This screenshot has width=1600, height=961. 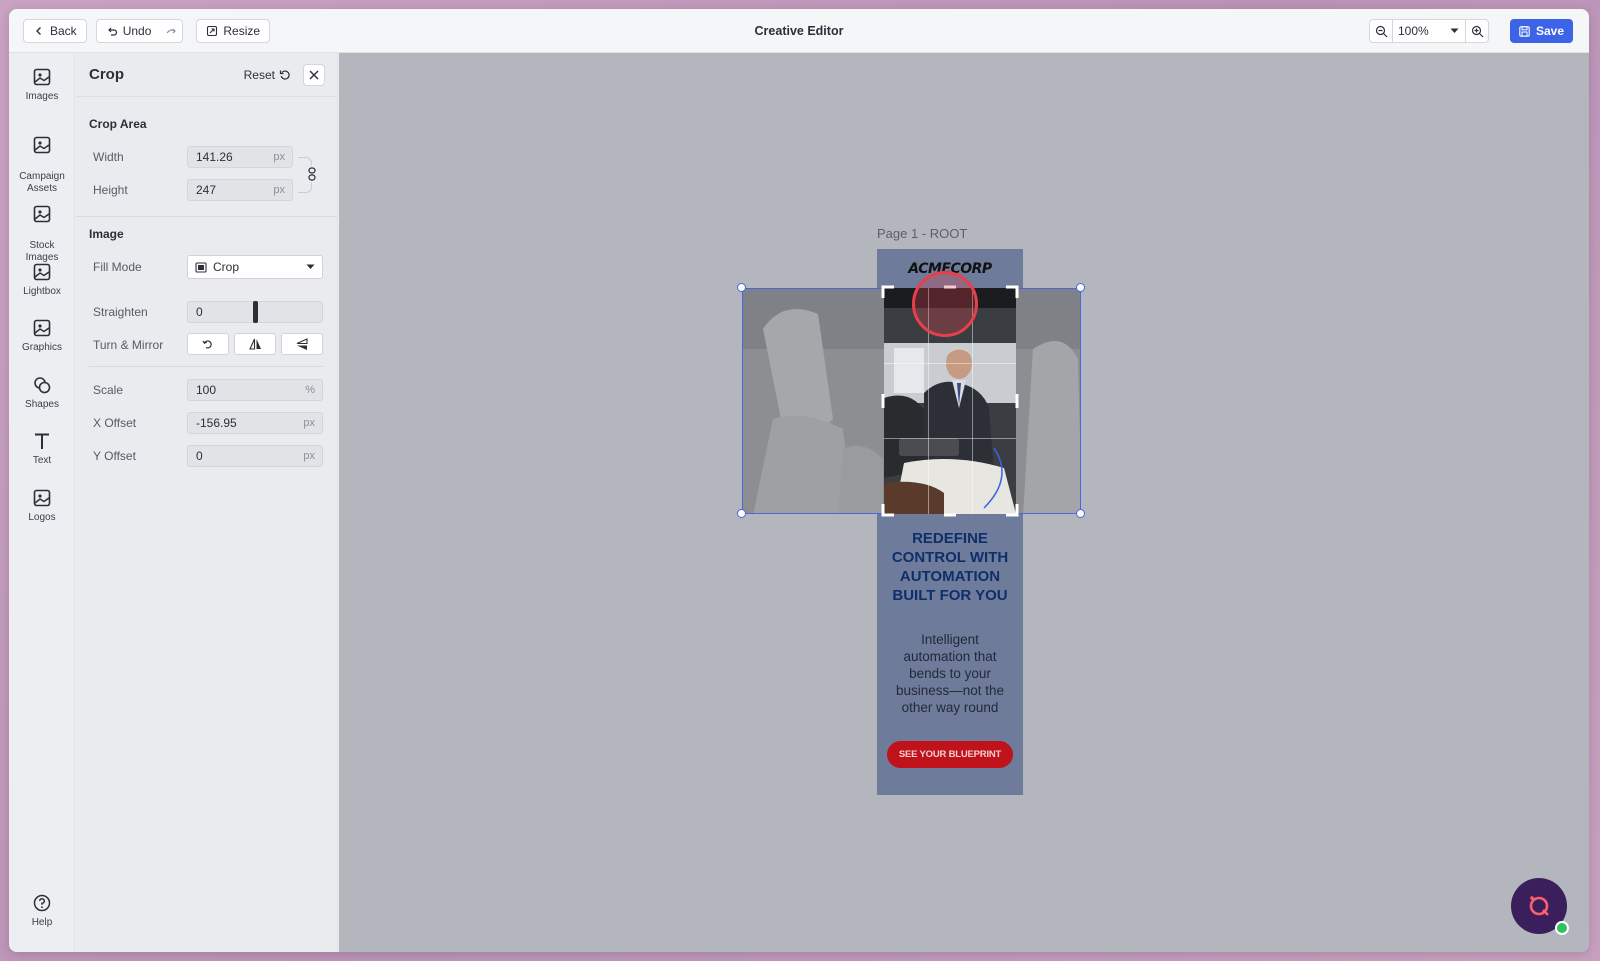 I want to click on height-unit: px, so click(x=279, y=190).